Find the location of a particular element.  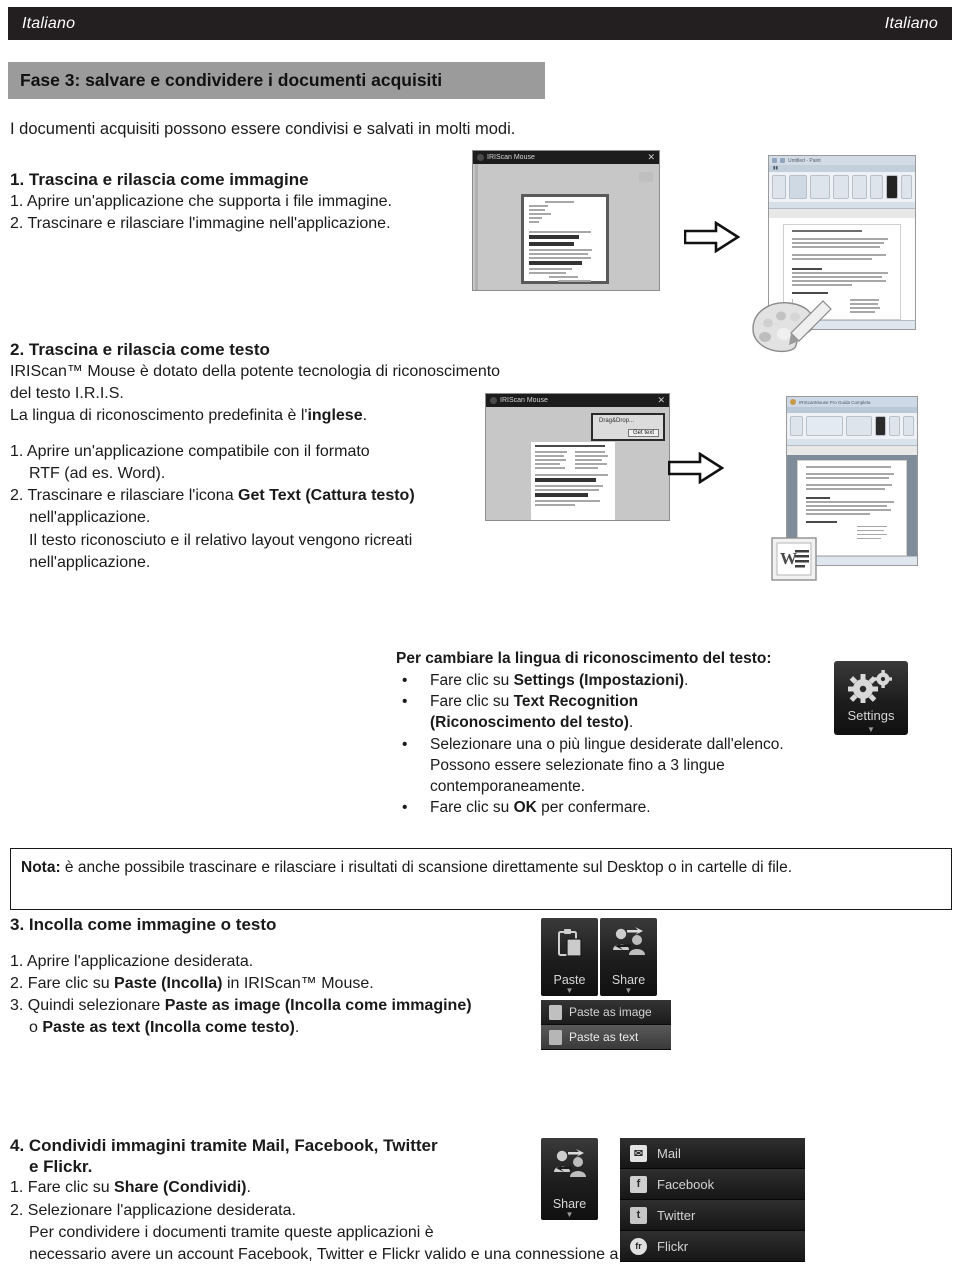

tip-item: • Fare clic su Settings (Impostazioni). is located at coordinates (621, 680).